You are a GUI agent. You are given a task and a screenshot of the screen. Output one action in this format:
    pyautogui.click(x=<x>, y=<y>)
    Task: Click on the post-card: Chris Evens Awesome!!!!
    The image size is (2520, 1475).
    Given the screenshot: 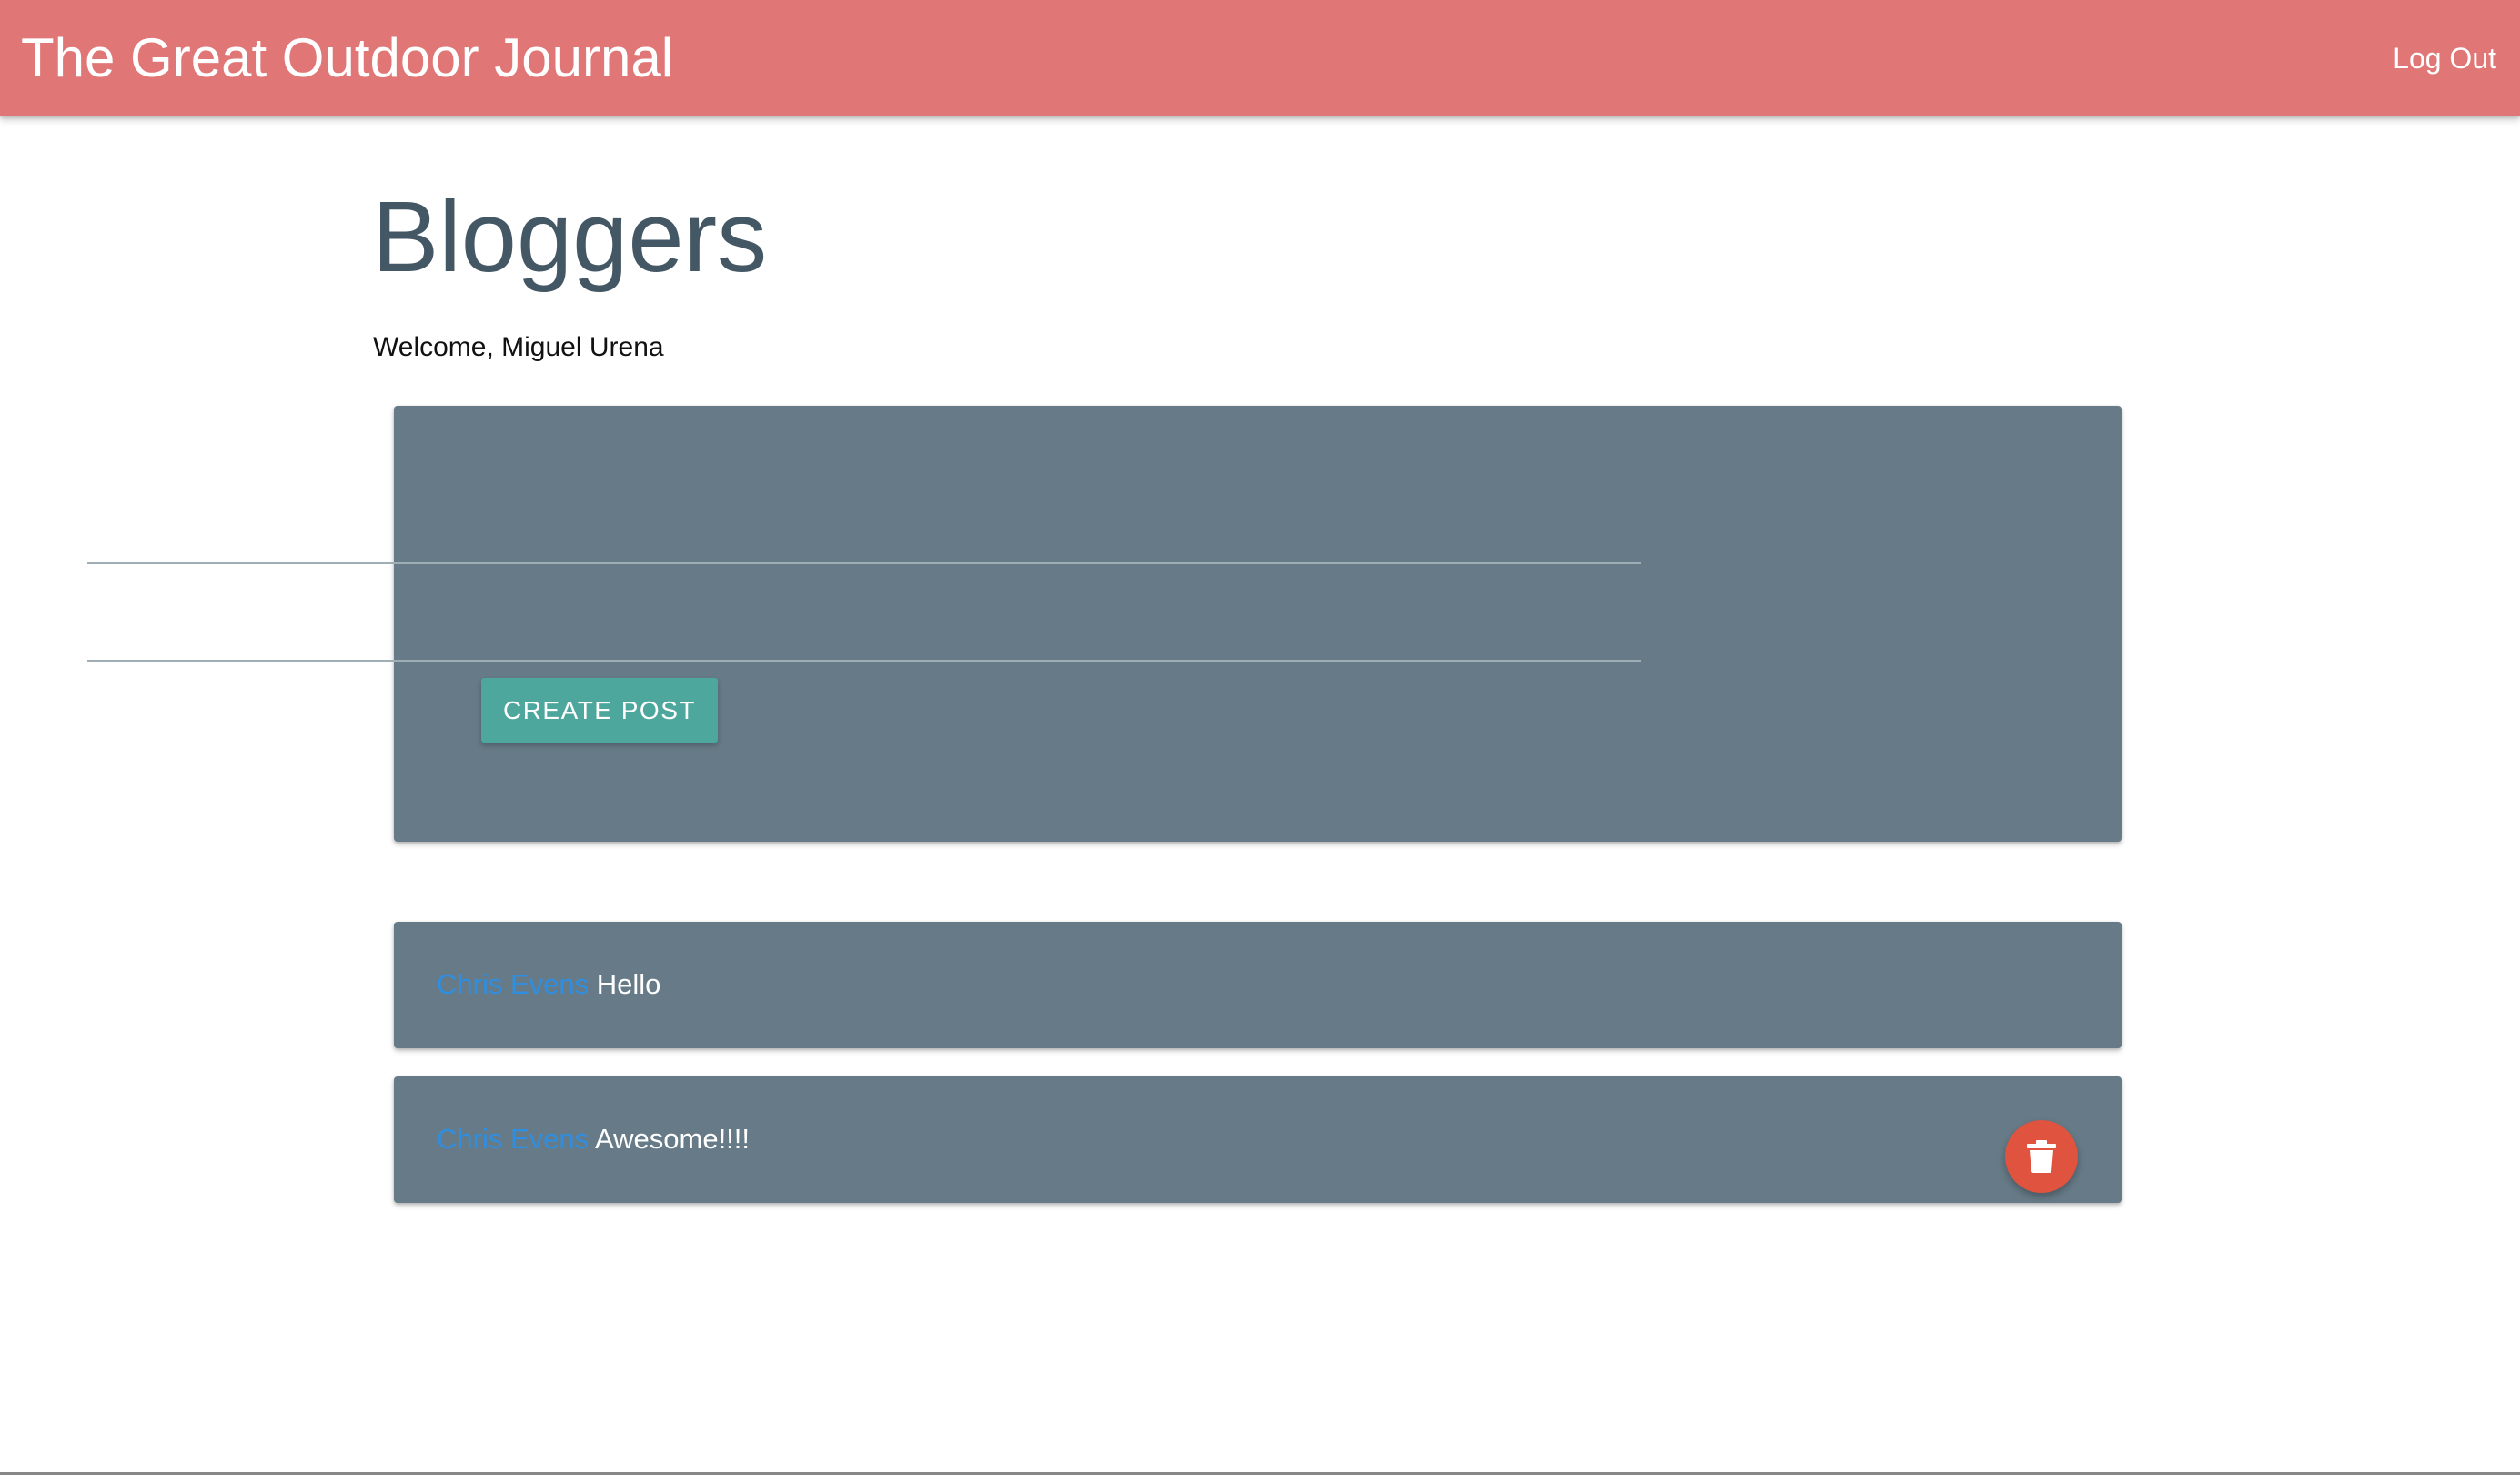 What is the action you would take?
    pyautogui.click(x=1258, y=1139)
    